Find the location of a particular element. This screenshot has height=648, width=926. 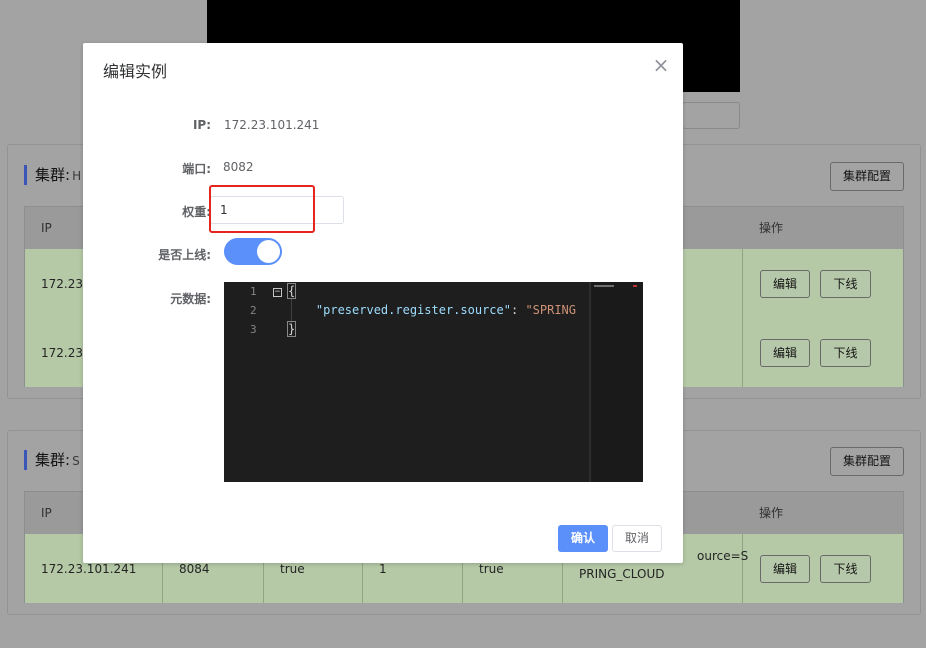

switch-knob is located at coordinates (268, 251).